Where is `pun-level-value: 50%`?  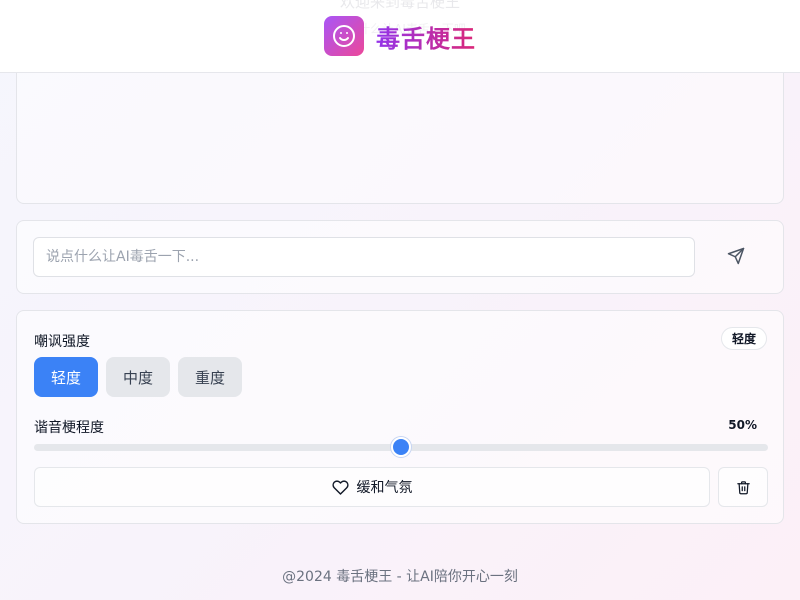 pun-level-value: 50% is located at coordinates (742, 425).